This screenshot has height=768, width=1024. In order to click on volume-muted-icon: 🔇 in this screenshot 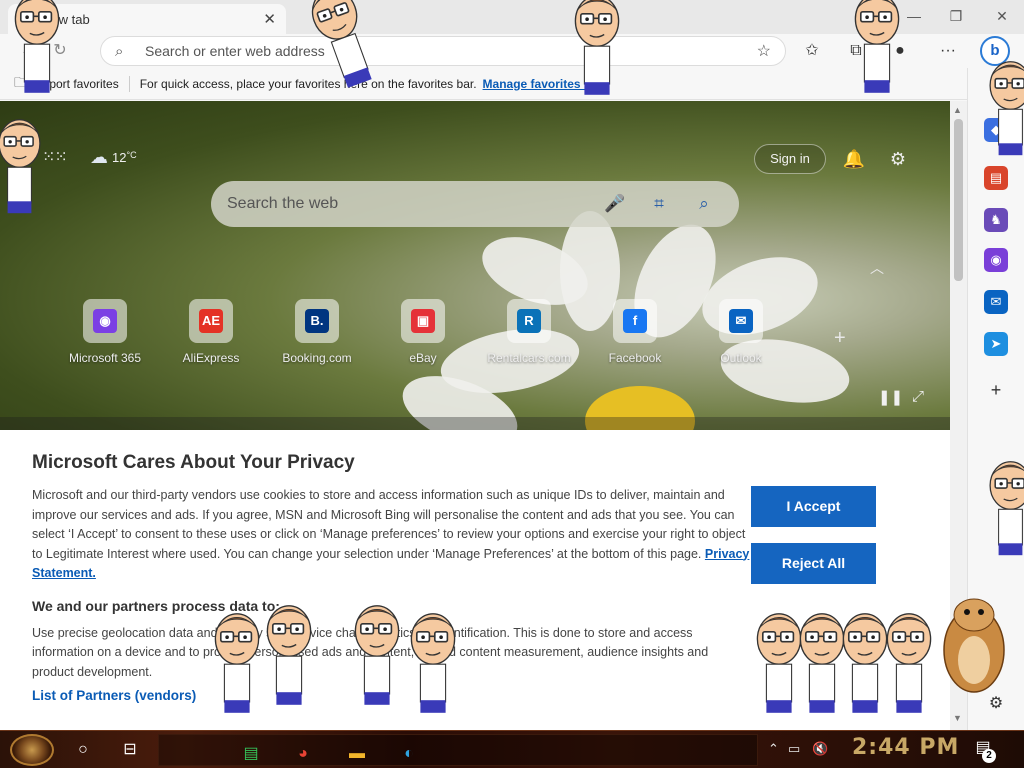, I will do `click(820, 749)`.